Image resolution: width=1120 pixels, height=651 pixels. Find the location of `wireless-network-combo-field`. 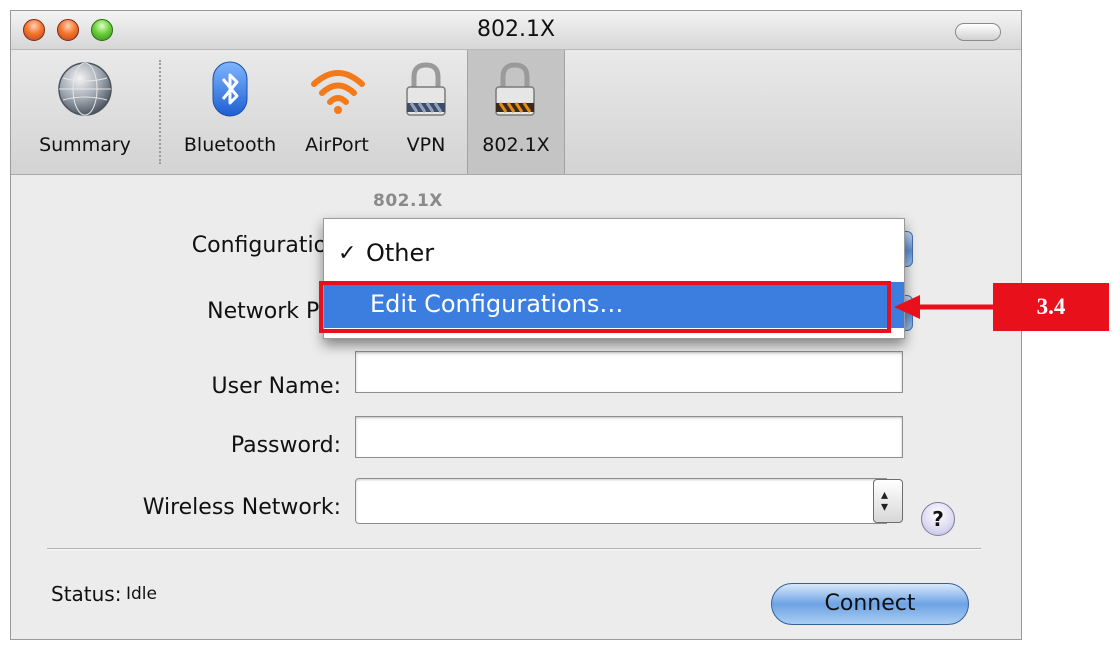

wireless-network-combo-field is located at coordinates (621, 501).